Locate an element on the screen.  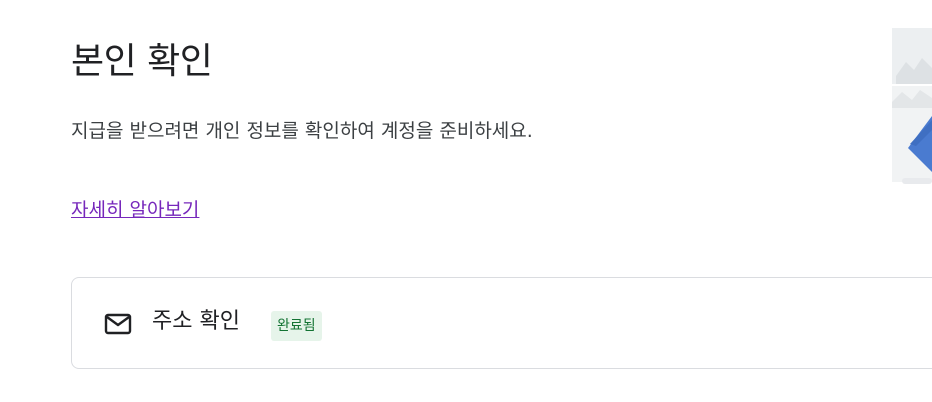
page-description: 지급을 받으려면 개인 정보를 확인하여 계정을 준비하세요. is located at coordinates (302, 131).